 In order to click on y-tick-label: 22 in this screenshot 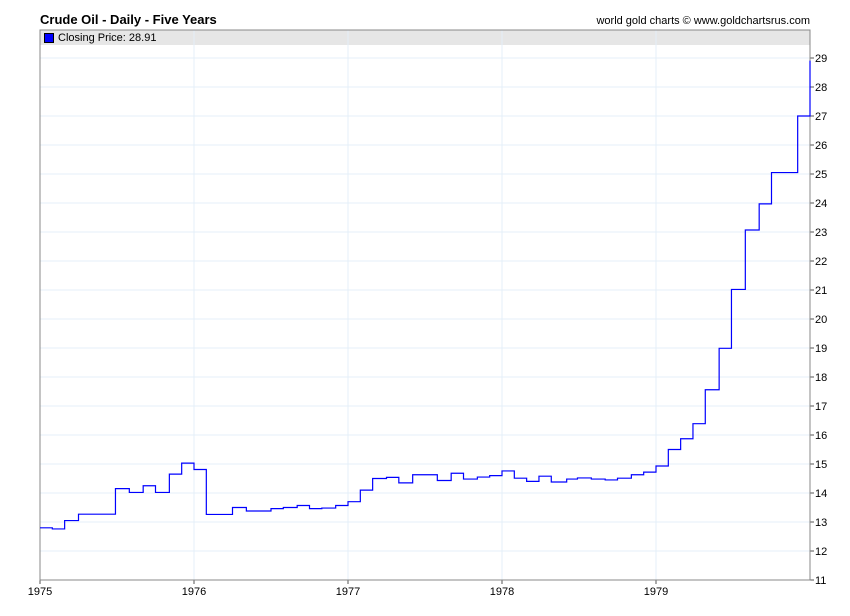, I will do `click(821, 262)`.